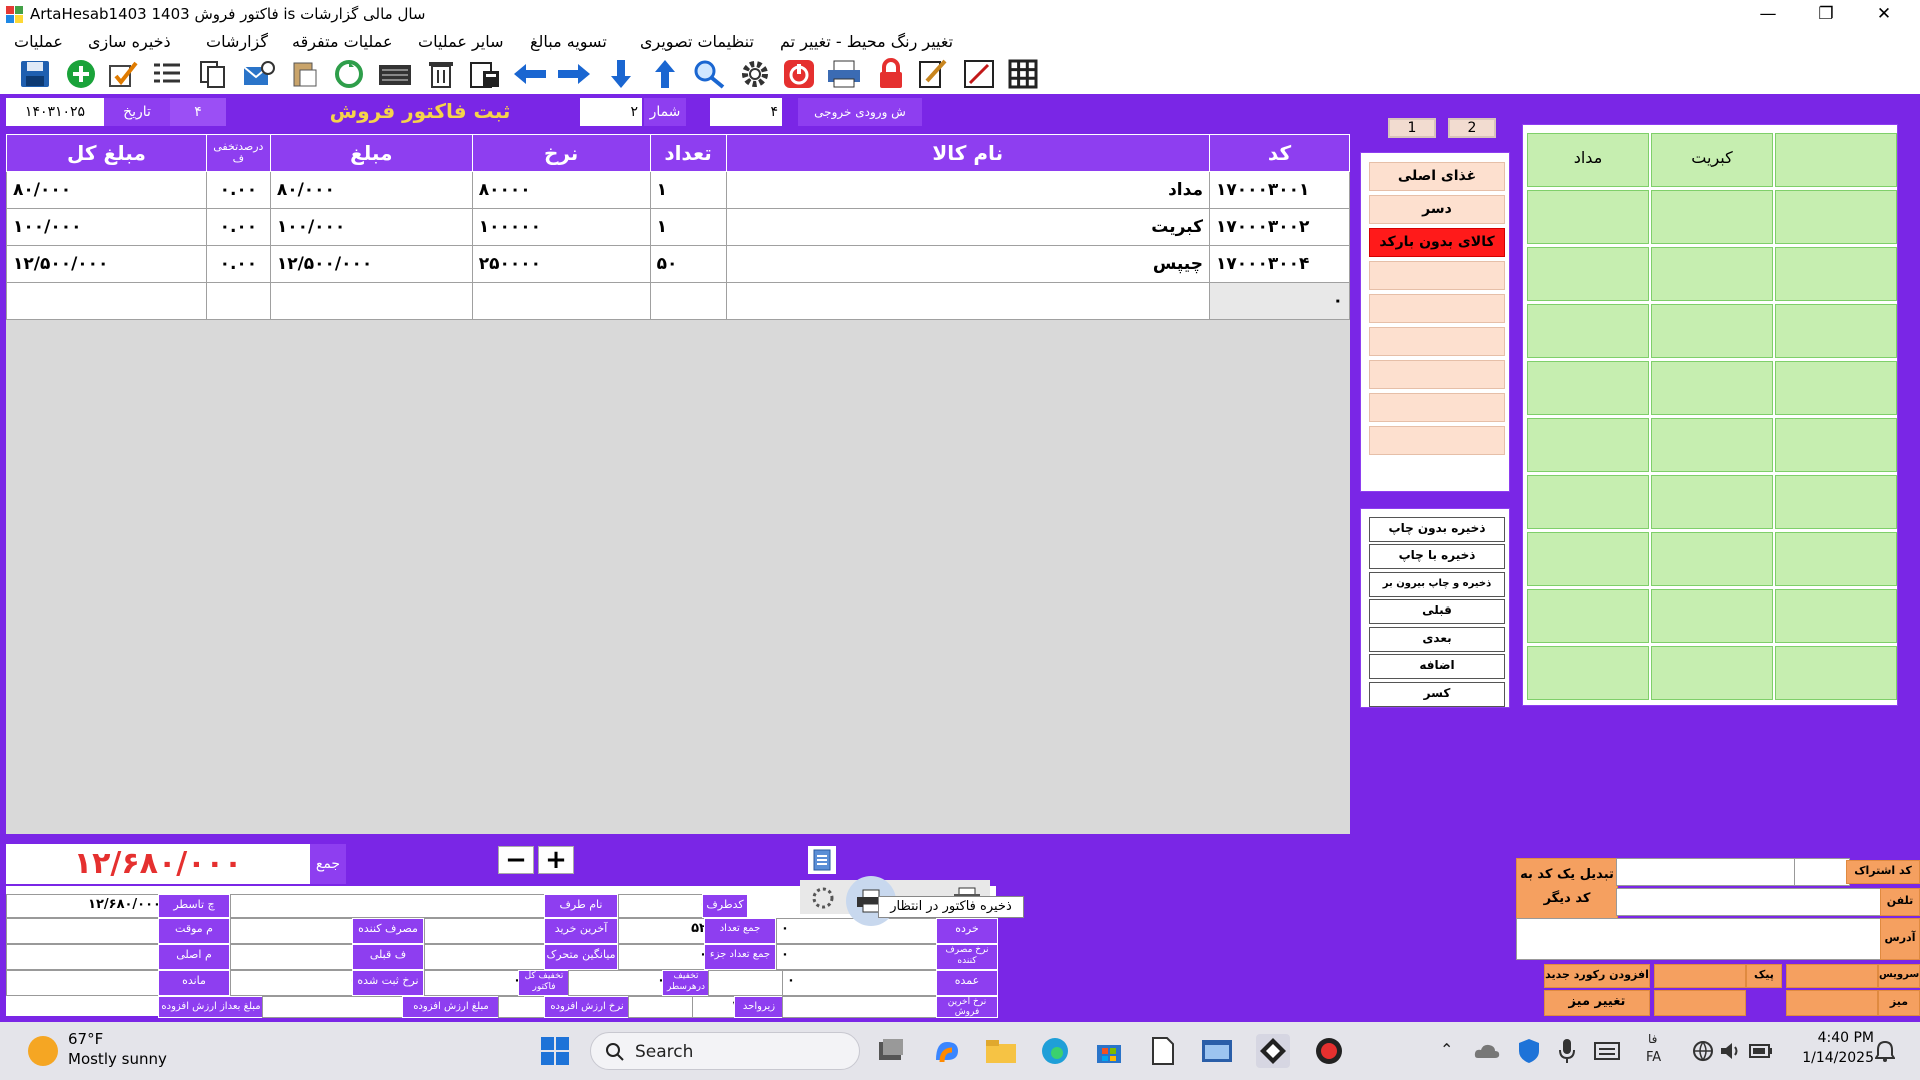  Describe the element at coordinates (294, 957) in the screenshot. I see `previous-field` at that location.